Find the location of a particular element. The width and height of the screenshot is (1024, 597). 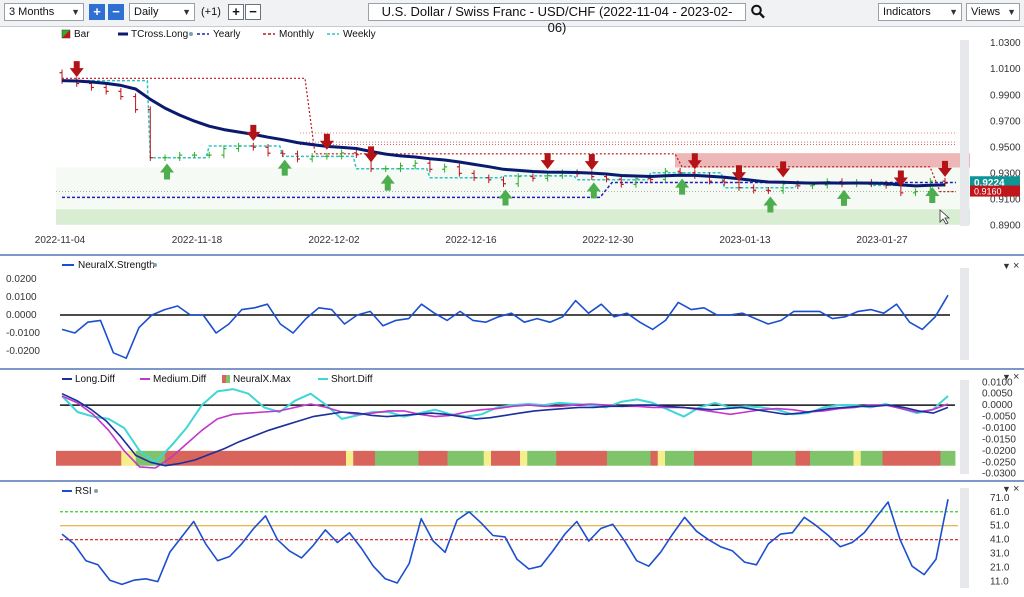

legend-short-diff: Short.Diff is located at coordinates (352, 379).